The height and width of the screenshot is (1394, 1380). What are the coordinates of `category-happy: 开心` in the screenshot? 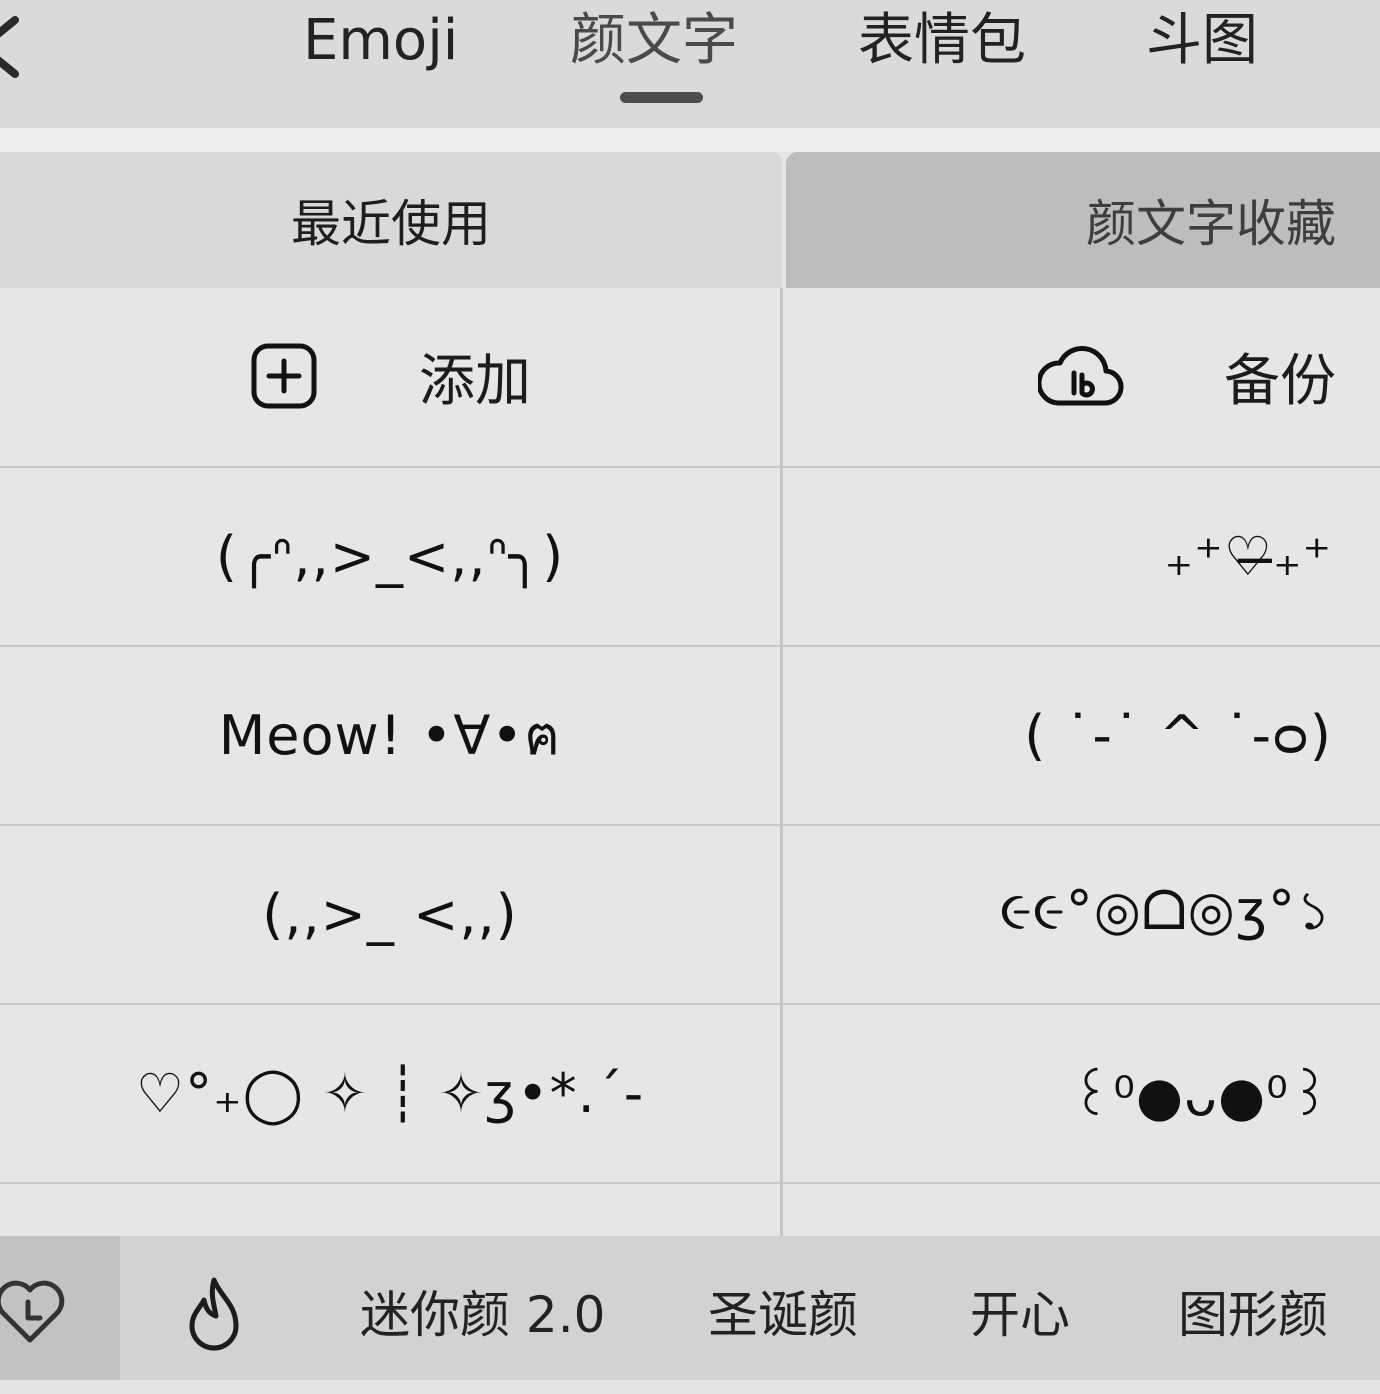 It's located at (1020, 1308).